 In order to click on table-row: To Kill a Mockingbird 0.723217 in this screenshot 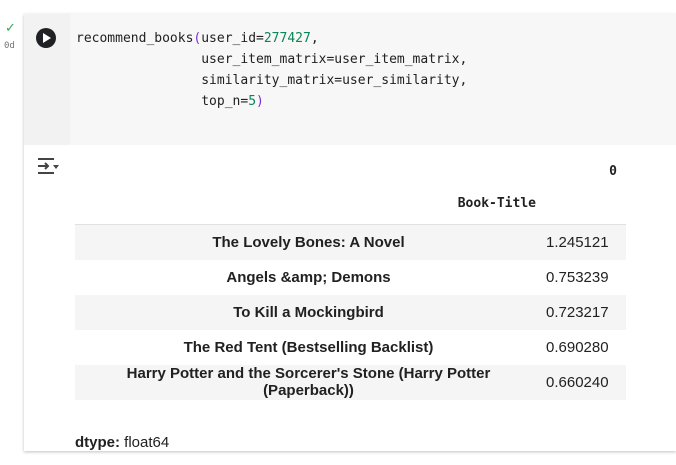, I will do `click(350, 312)`.